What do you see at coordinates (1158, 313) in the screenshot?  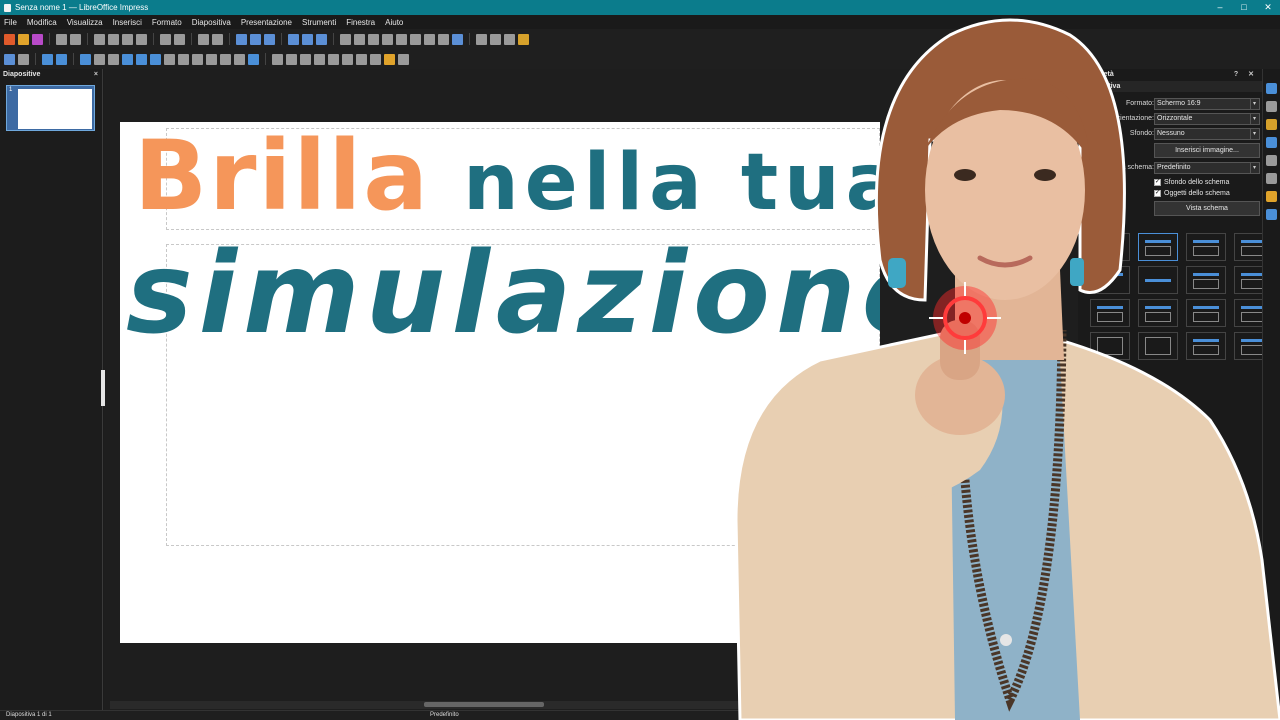 I see `layout-title-2-content-over` at bounding box center [1158, 313].